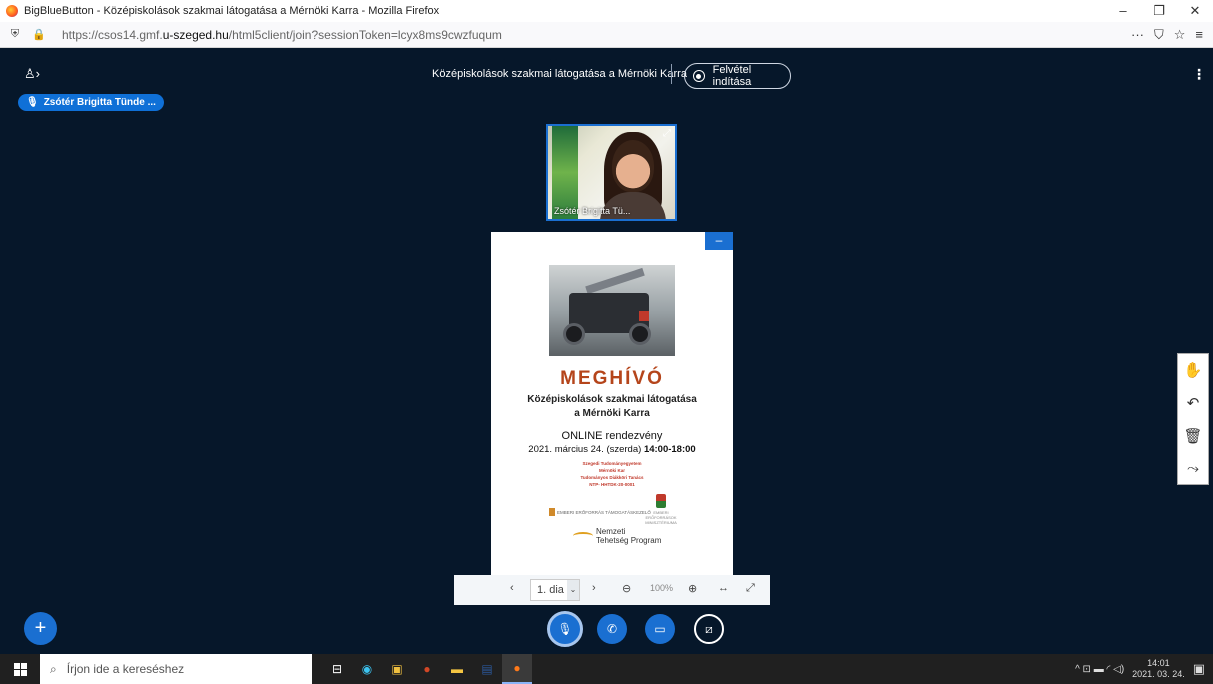 The height and width of the screenshot is (684, 1213). What do you see at coordinates (612, 310) in the screenshot?
I see `robot-photo` at bounding box center [612, 310].